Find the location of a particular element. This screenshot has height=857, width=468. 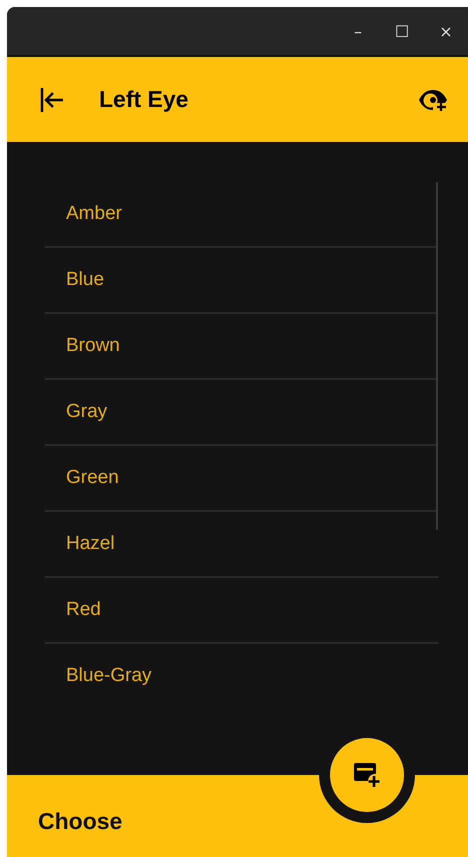

list-item: Blue-Gray is located at coordinates (241, 676).